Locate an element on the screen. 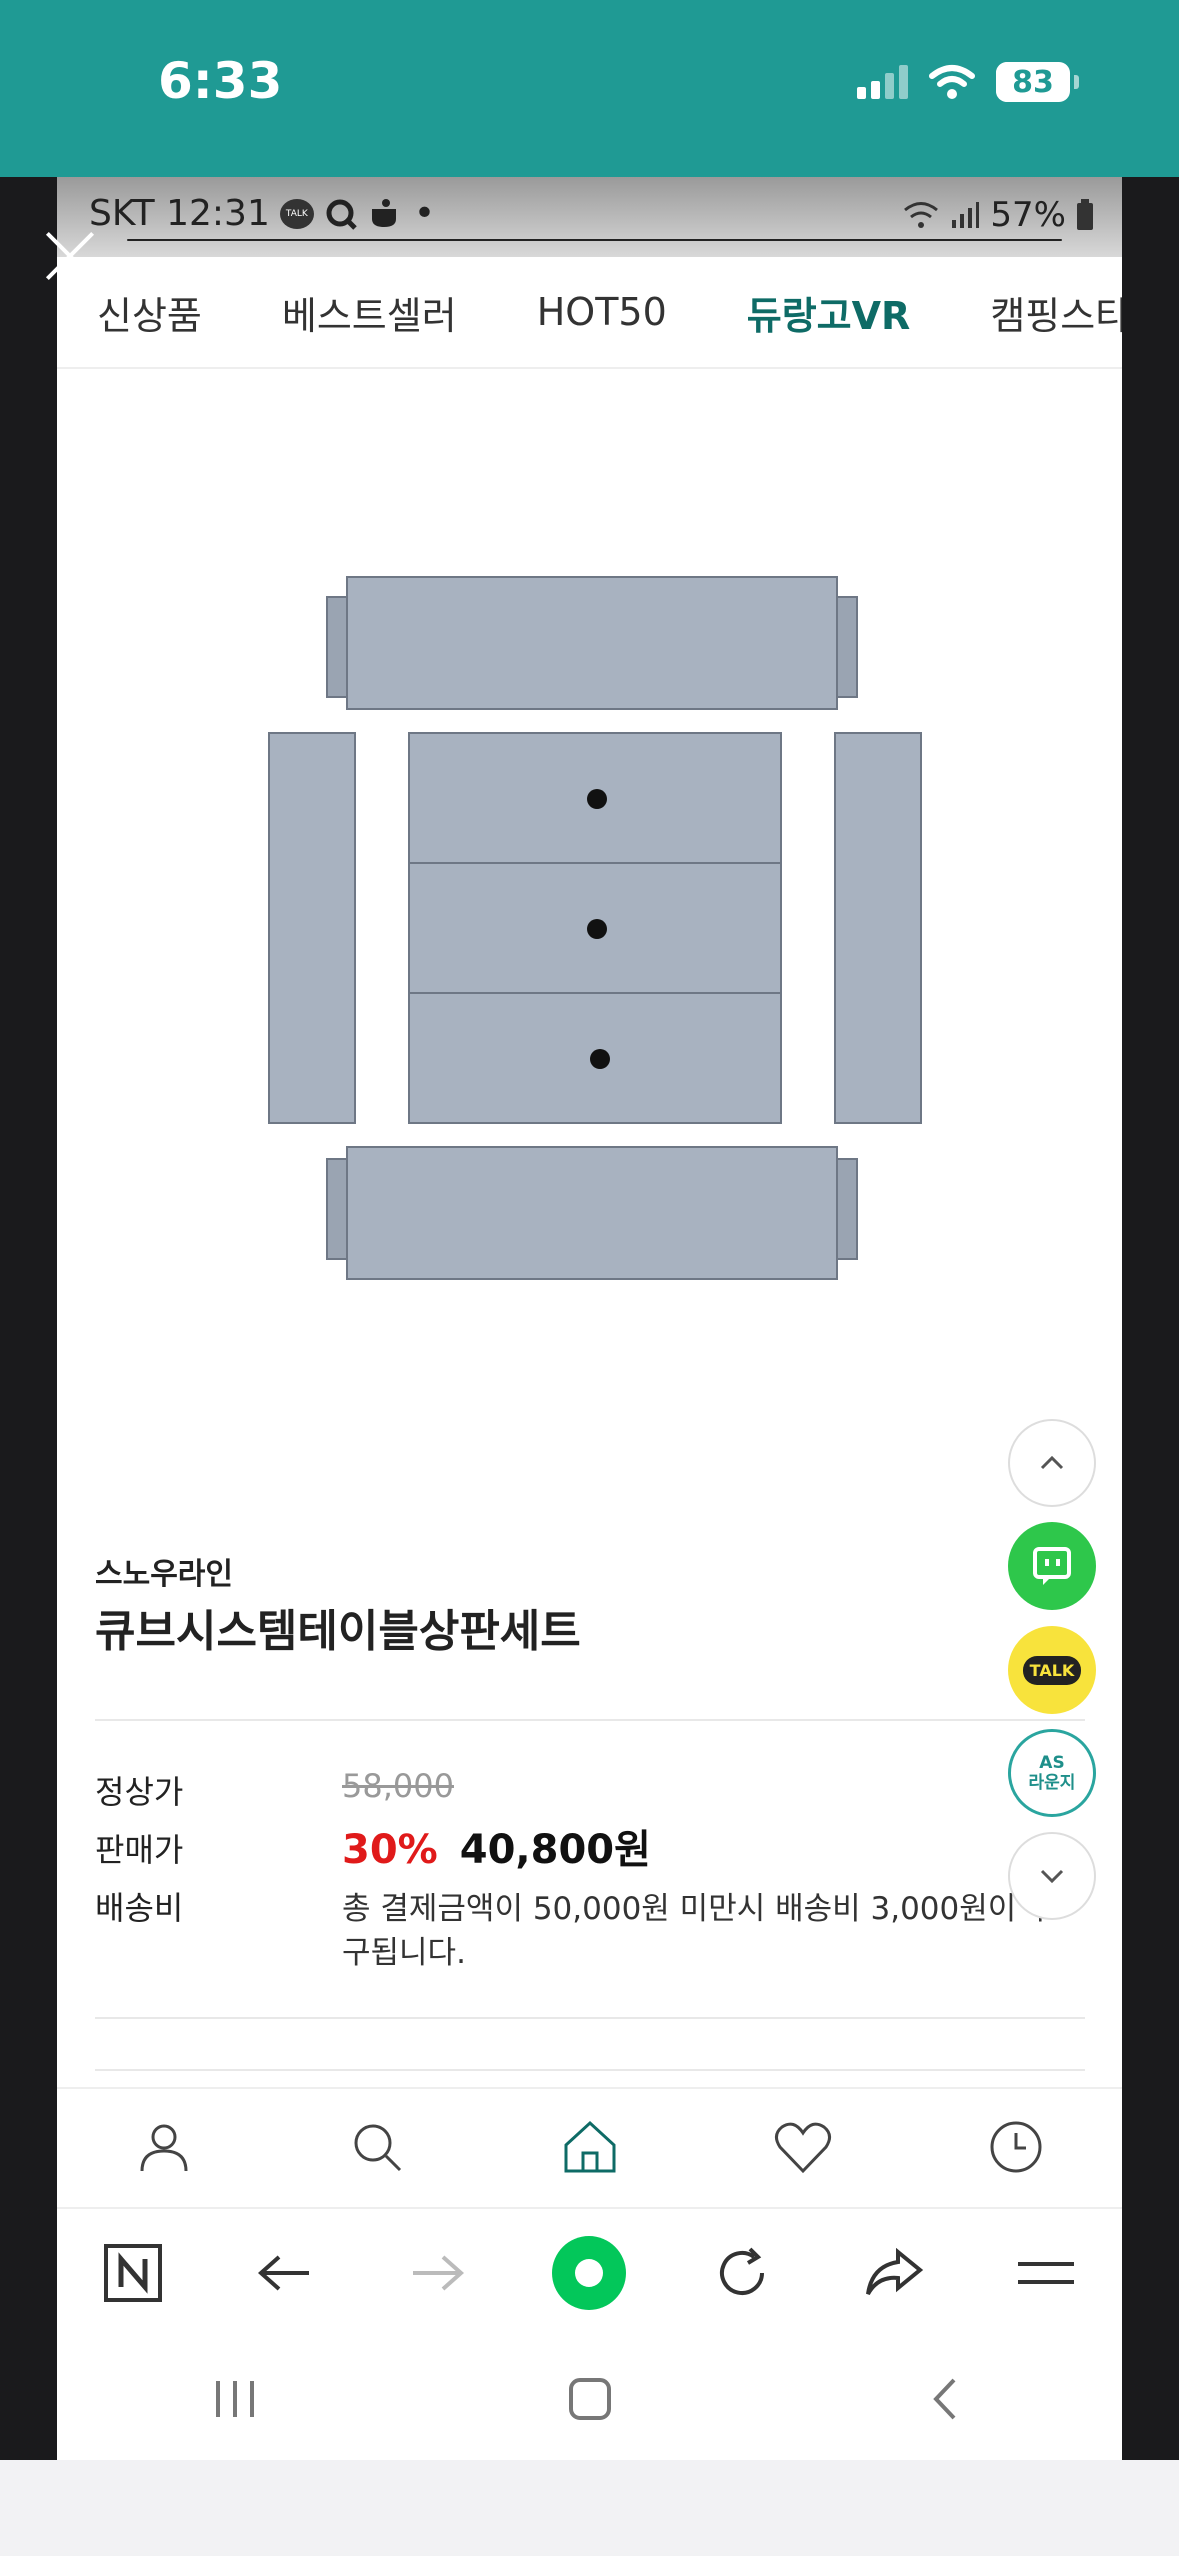 This screenshot has height=2556, width=1179. product-brand: 스노우라인 is located at coordinates (164, 1571).